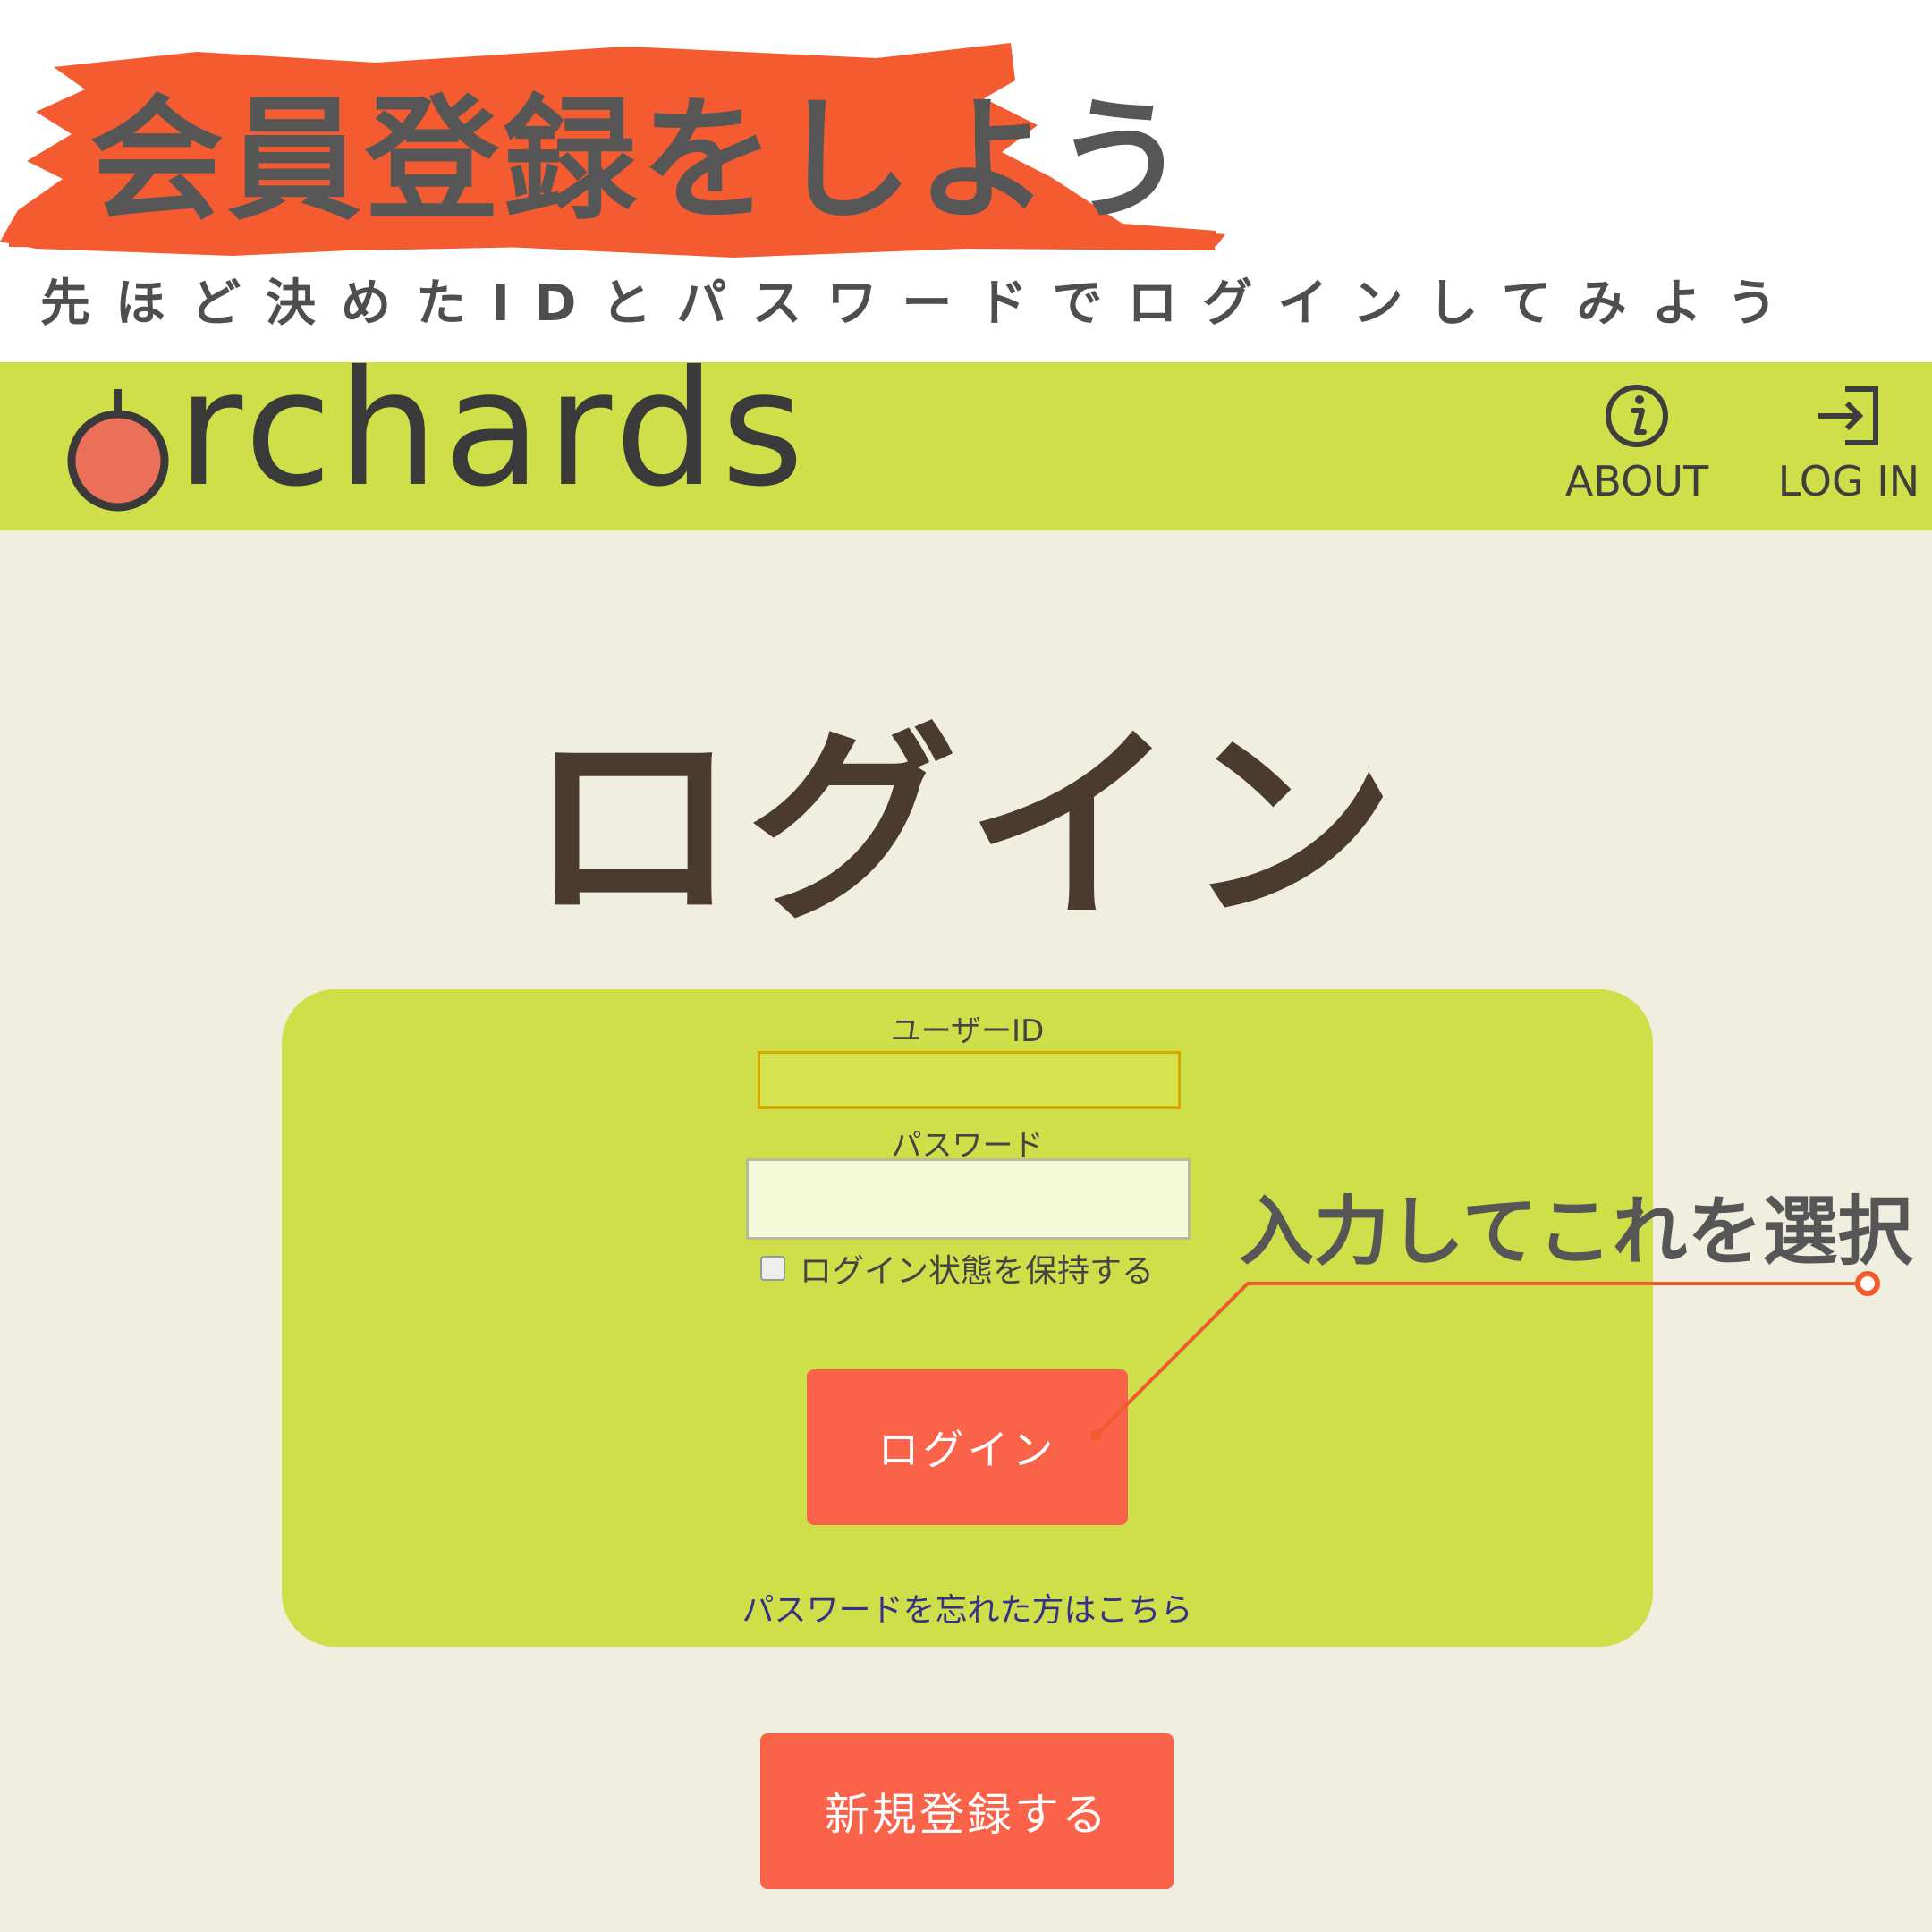 The width and height of the screenshot is (1932, 1932). What do you see at coordinates (977, 1271) in the screenshot?
I see `remember-label: ログイン状態を保持する` at bounding box center [977, 1271].